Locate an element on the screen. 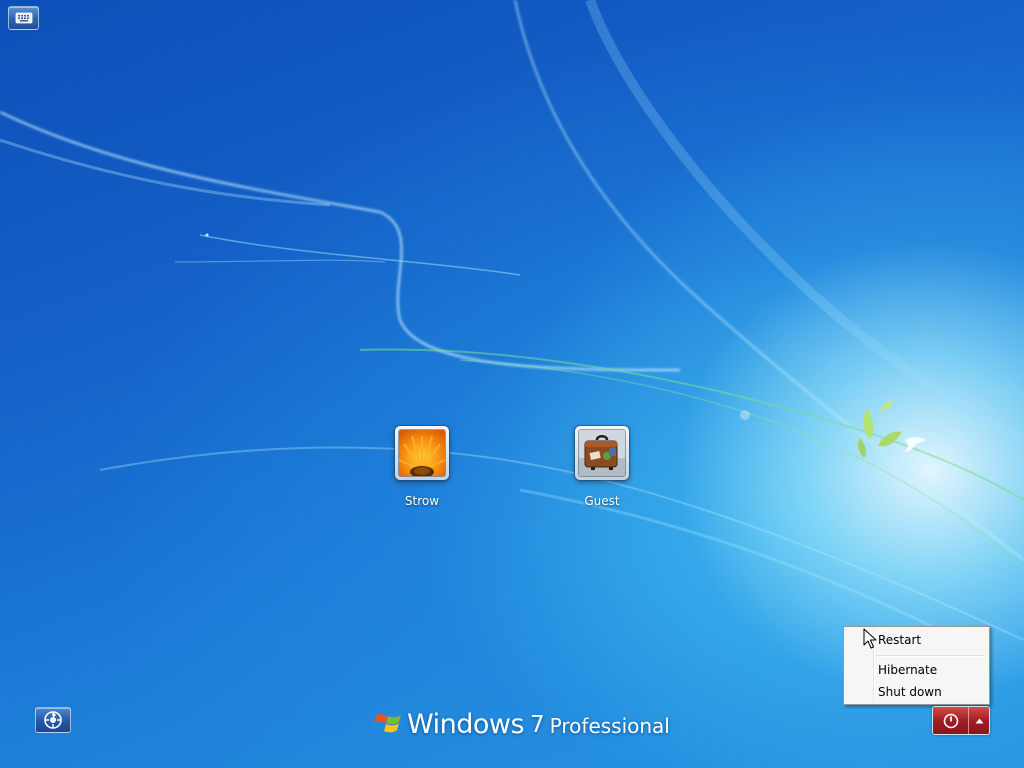 The image size is (1024, 768). windows-logo-icon is located at coordinates (387, 723).